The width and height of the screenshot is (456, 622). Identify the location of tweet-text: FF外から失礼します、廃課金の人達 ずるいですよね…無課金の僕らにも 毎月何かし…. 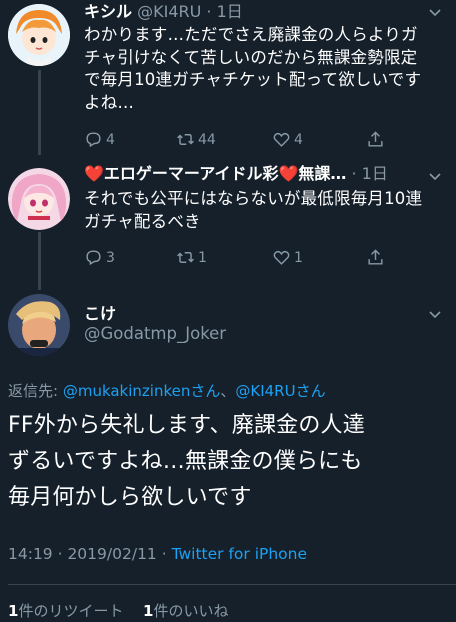
(186, 461).